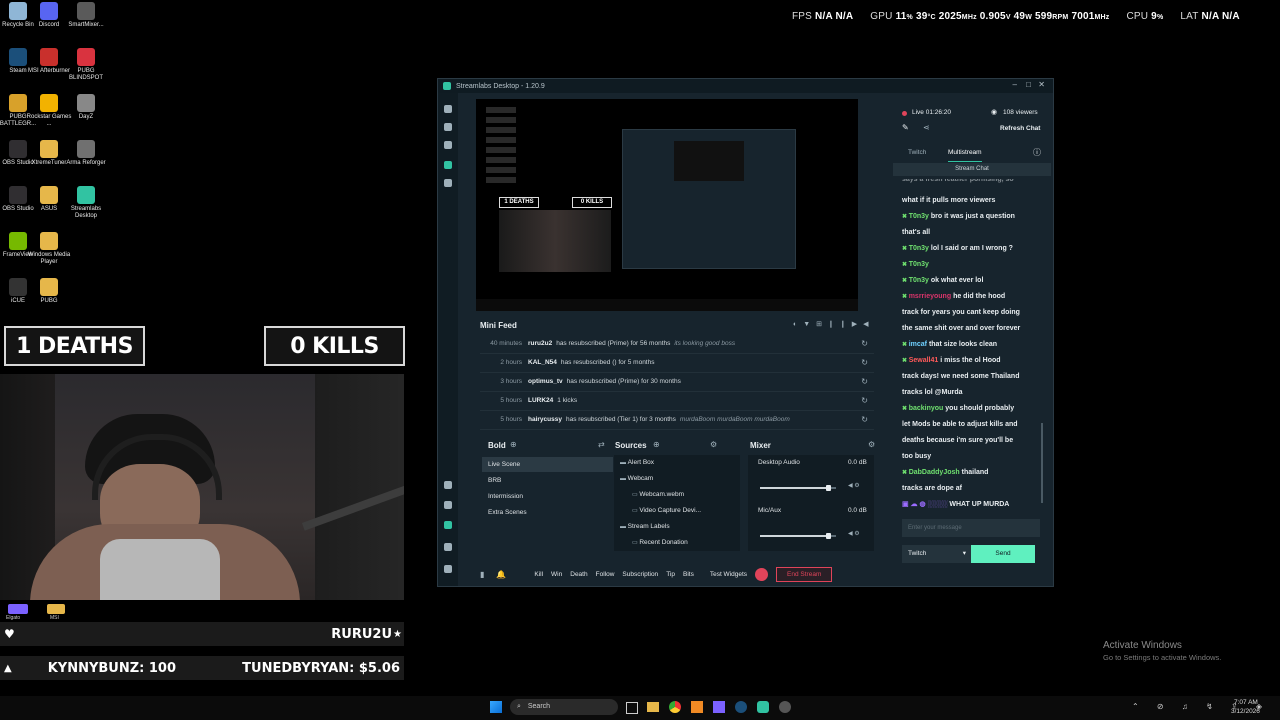 The width and height of the screenshot is (1280, 720). What do you see at coordinates (547, 496) in the screenshot?
I see `scene-item: Intermission` at bounding box center [547, 496].